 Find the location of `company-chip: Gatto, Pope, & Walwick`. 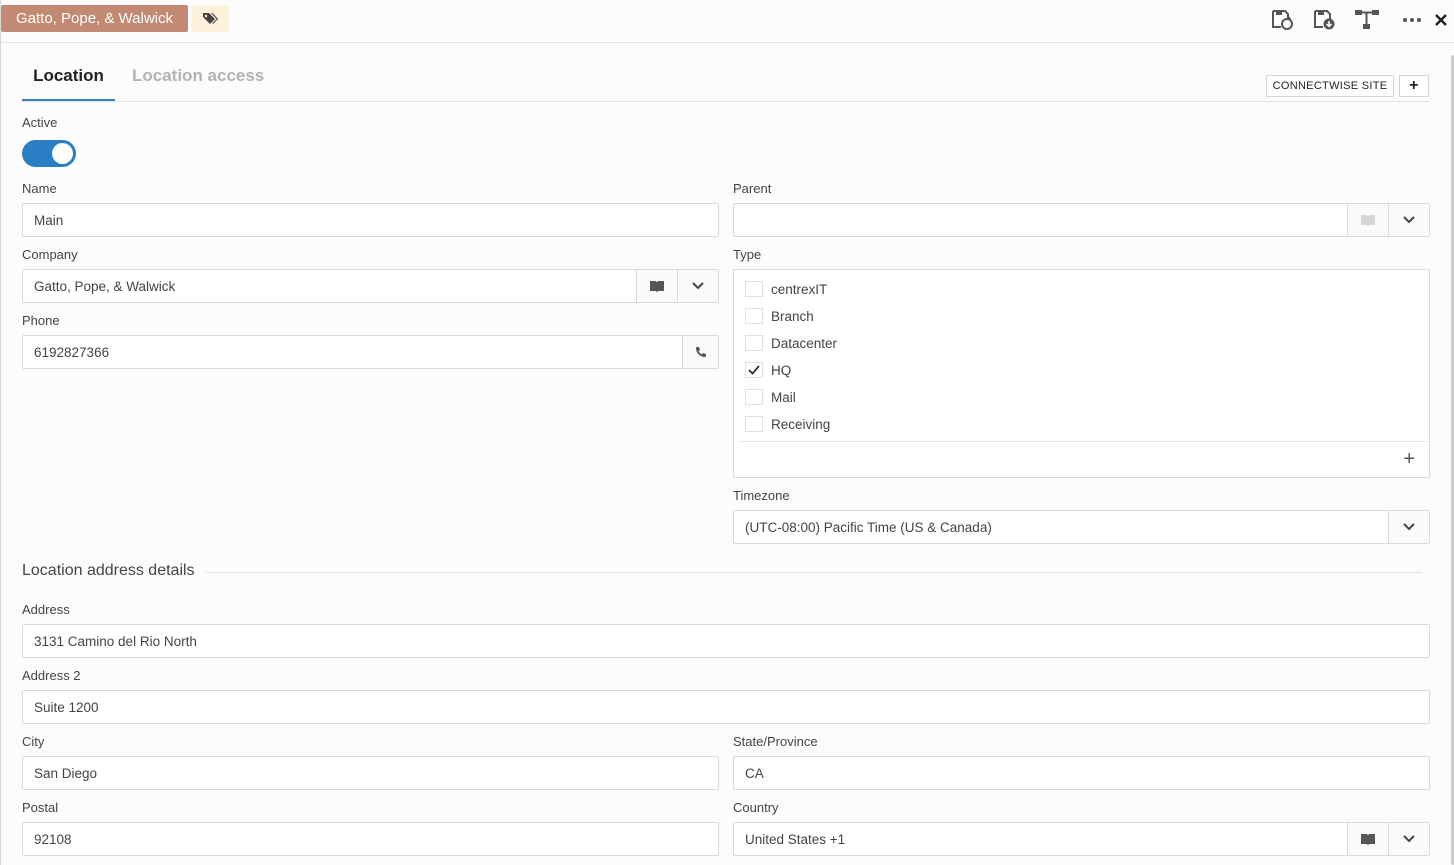

company-chip: Gatto, Pope, & Walwick is located at coordinates (94, 18).